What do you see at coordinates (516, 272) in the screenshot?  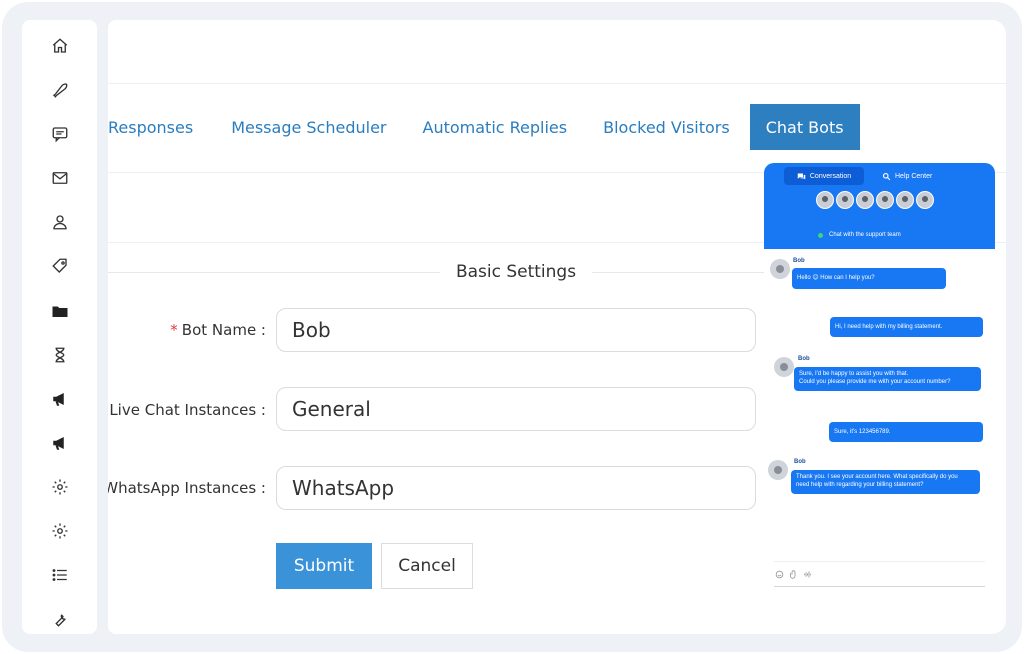 I see `section-title-text: Basic Settings` at bounding box center [516, 272].